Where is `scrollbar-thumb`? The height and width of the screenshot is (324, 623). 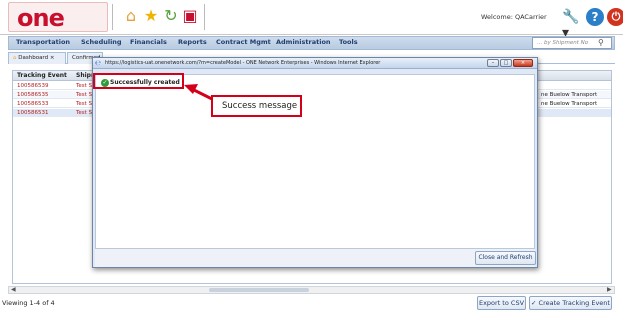
scrollbar-thumb is located at coordinates (259, 290).